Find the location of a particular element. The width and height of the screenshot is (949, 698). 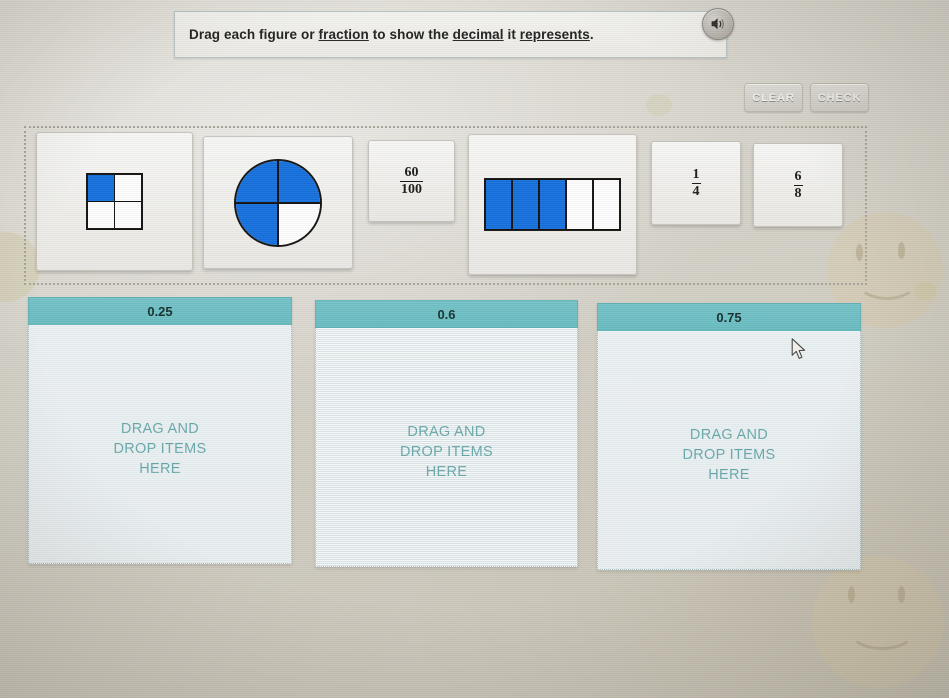

figure-grid-2x2 is located at coordinates (114, 201).